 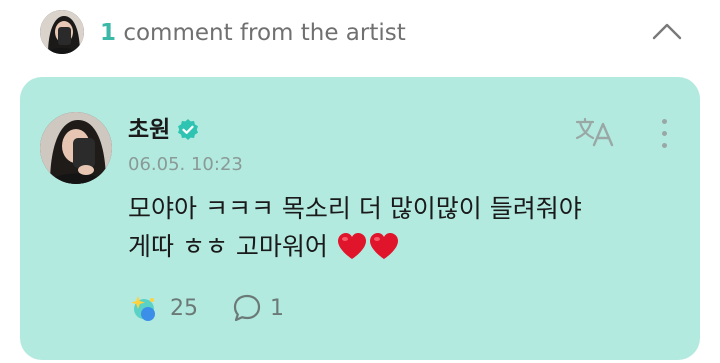 I want to click on reply-button: 1, so click(x=258, y=308).